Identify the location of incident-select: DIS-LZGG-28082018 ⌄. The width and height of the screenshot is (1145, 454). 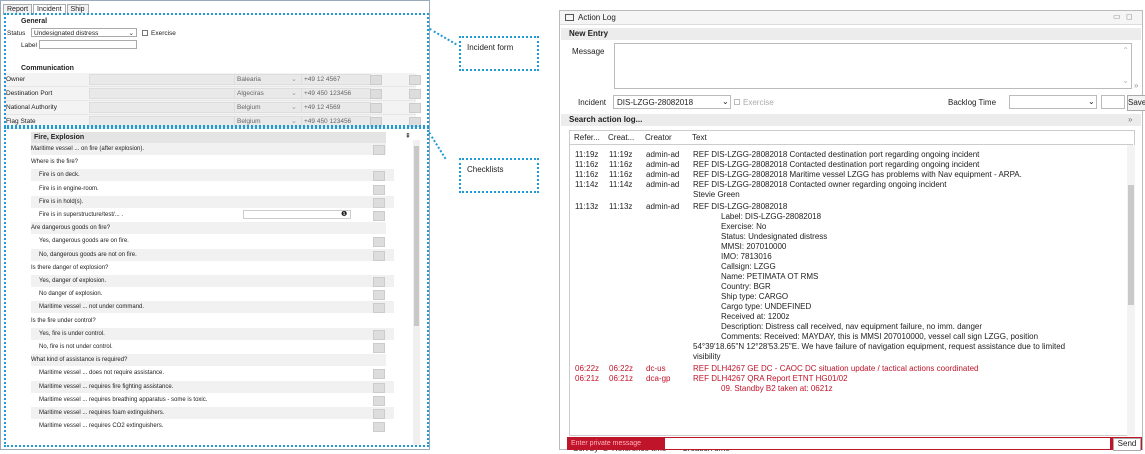
(672, 102).